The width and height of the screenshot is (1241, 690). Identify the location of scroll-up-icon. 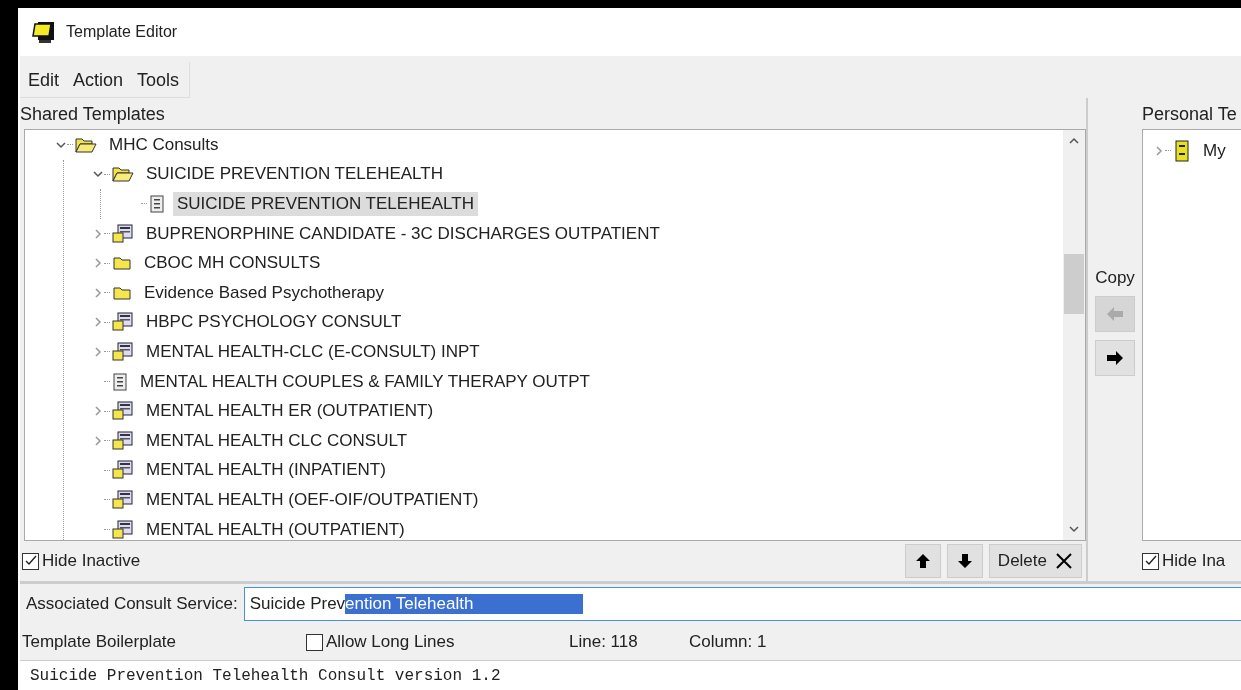
(1074, 141).